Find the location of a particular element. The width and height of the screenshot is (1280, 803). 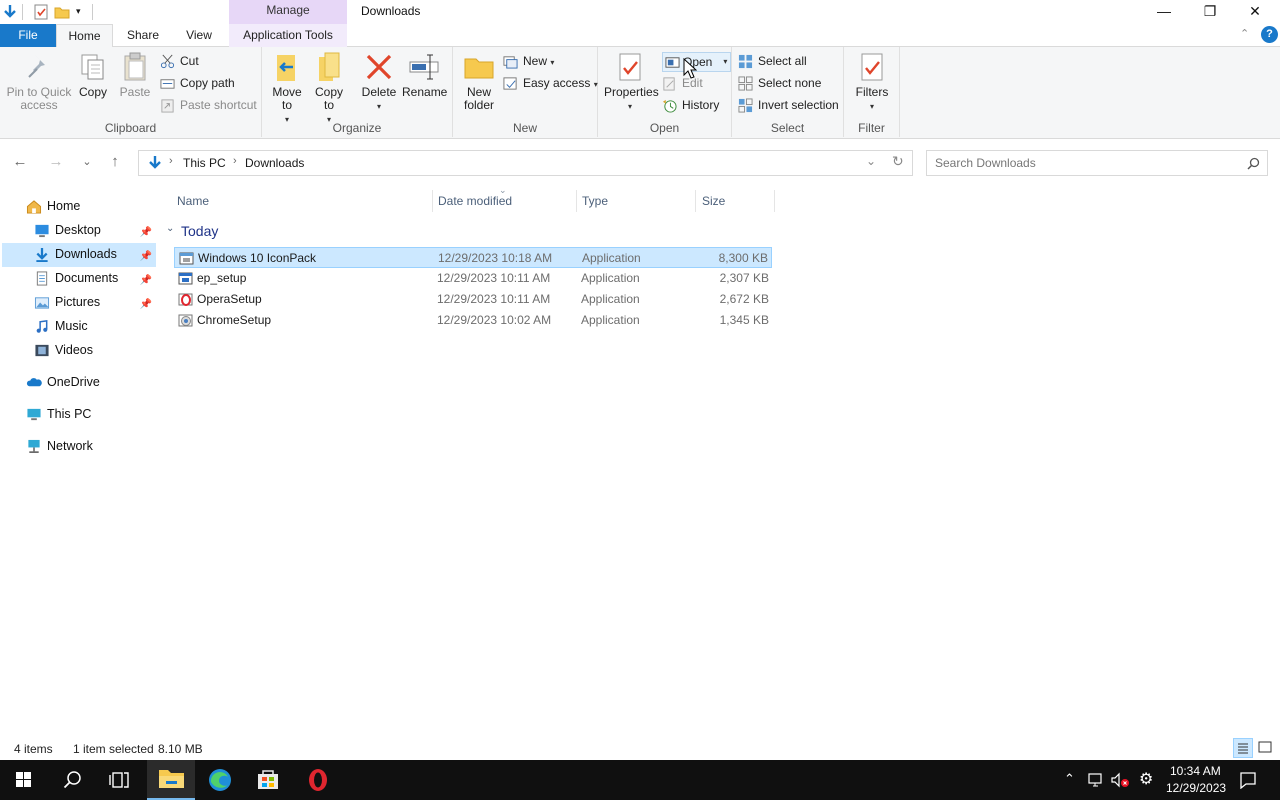

close-button: ✕ is located at coordinates (1255, 12).